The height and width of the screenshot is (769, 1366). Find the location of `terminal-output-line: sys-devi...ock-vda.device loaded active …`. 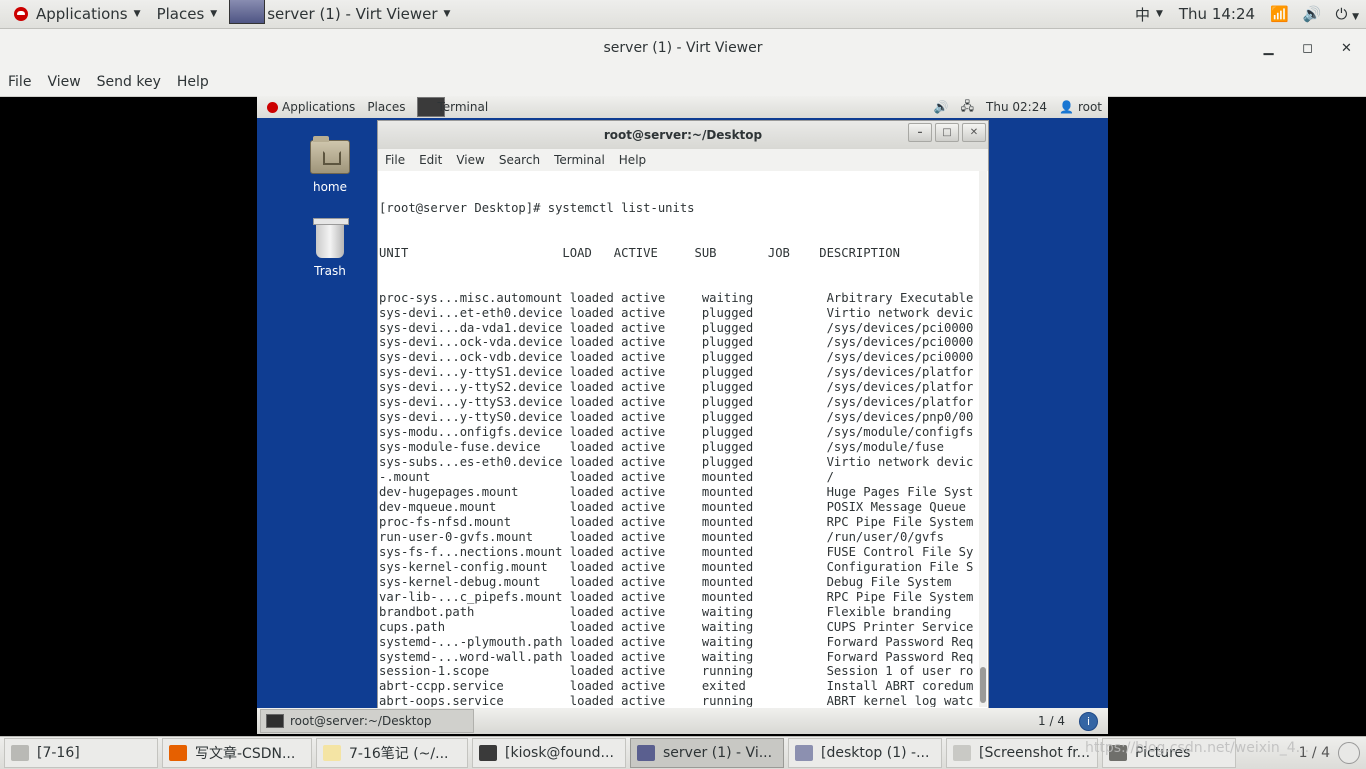

terminal-output-line: sys-devi...ock-vda.device loaded active … is located at coordinates (676, 342).